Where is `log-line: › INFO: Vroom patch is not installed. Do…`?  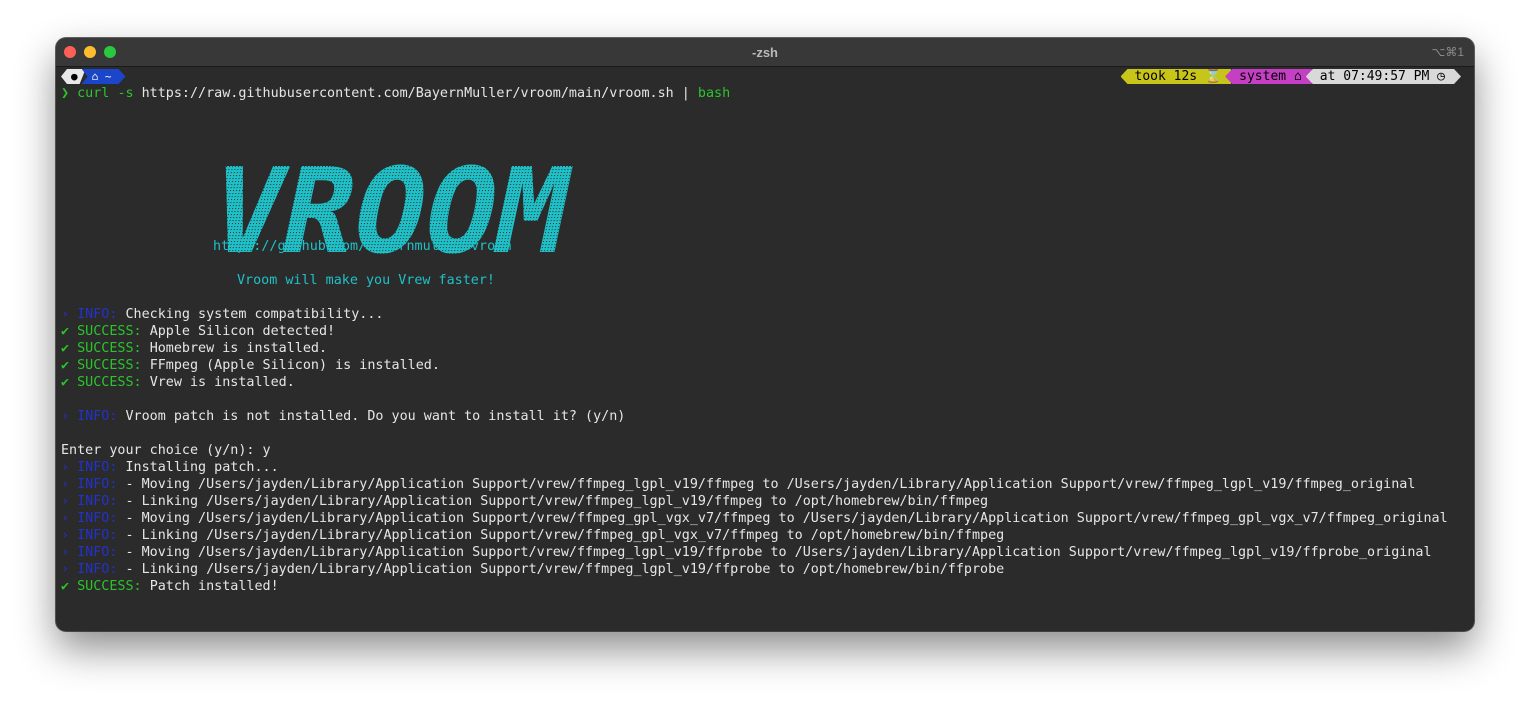
log-line: › INFO: Vroom patch is not installed. Do… is located at coordinates (343, 416).